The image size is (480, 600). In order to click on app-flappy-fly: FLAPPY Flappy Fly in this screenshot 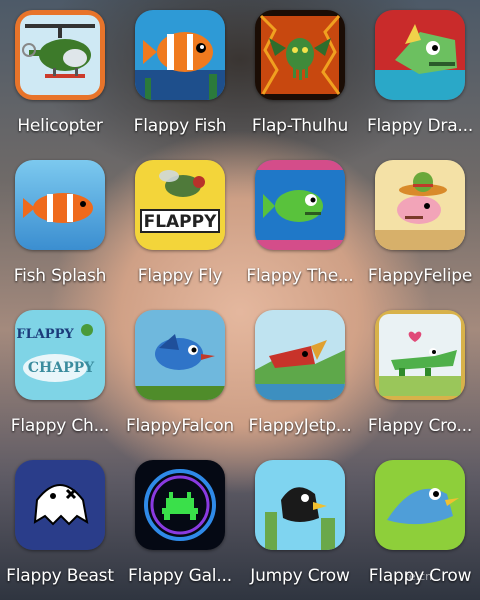, I will do `click(180, 225)`.